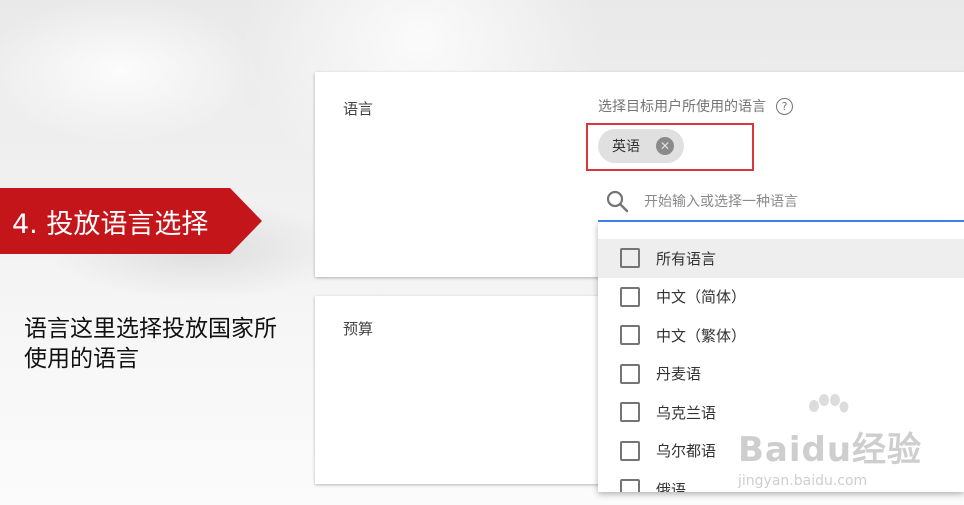 The image size is (964, 505). What do you see at coordinates (781, 374) in the screenshot?
I see `dropdown-option: 丹麦语` at bounding box center [781, 374].